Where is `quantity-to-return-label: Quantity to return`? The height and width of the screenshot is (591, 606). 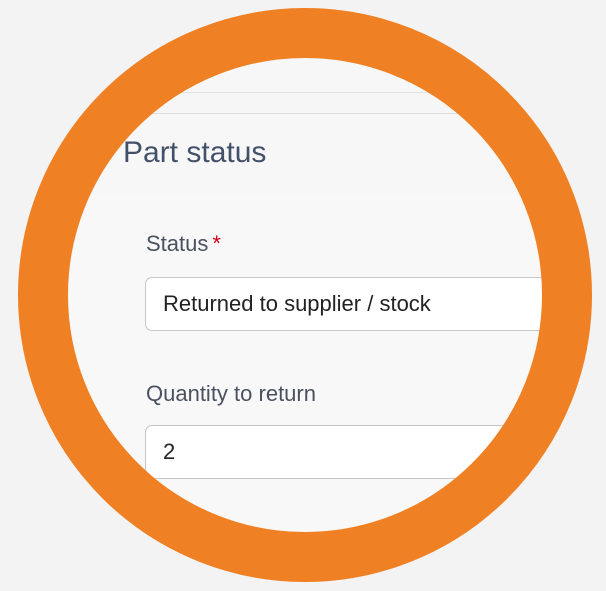
quantity-to-return-label: Quantity to return is located at coordinates (231, 393).